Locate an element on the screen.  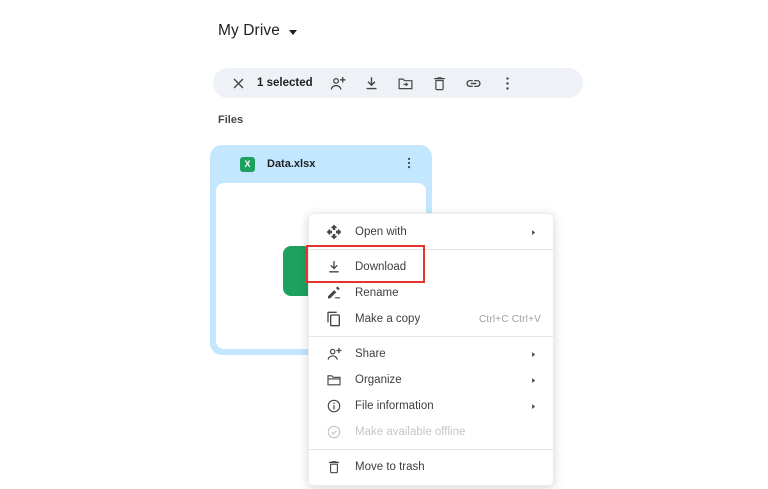
open-with-icon is located at coordinates (334, 232).